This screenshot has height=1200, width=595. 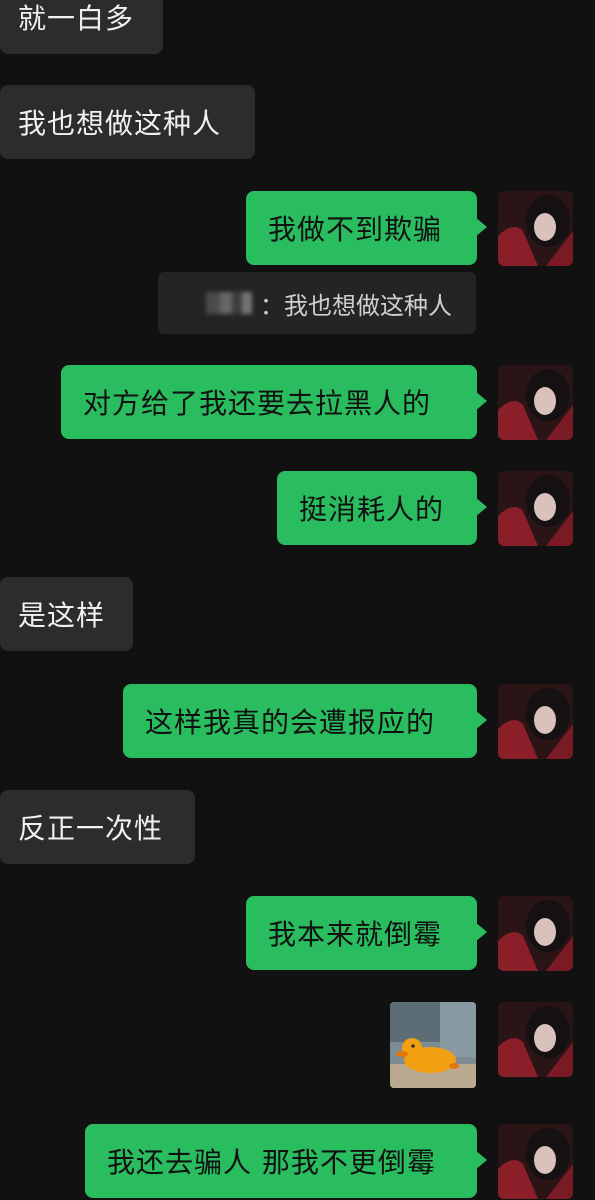 I want to click on incoming-message: 我也想做这种人, so click(x=127, y=122).